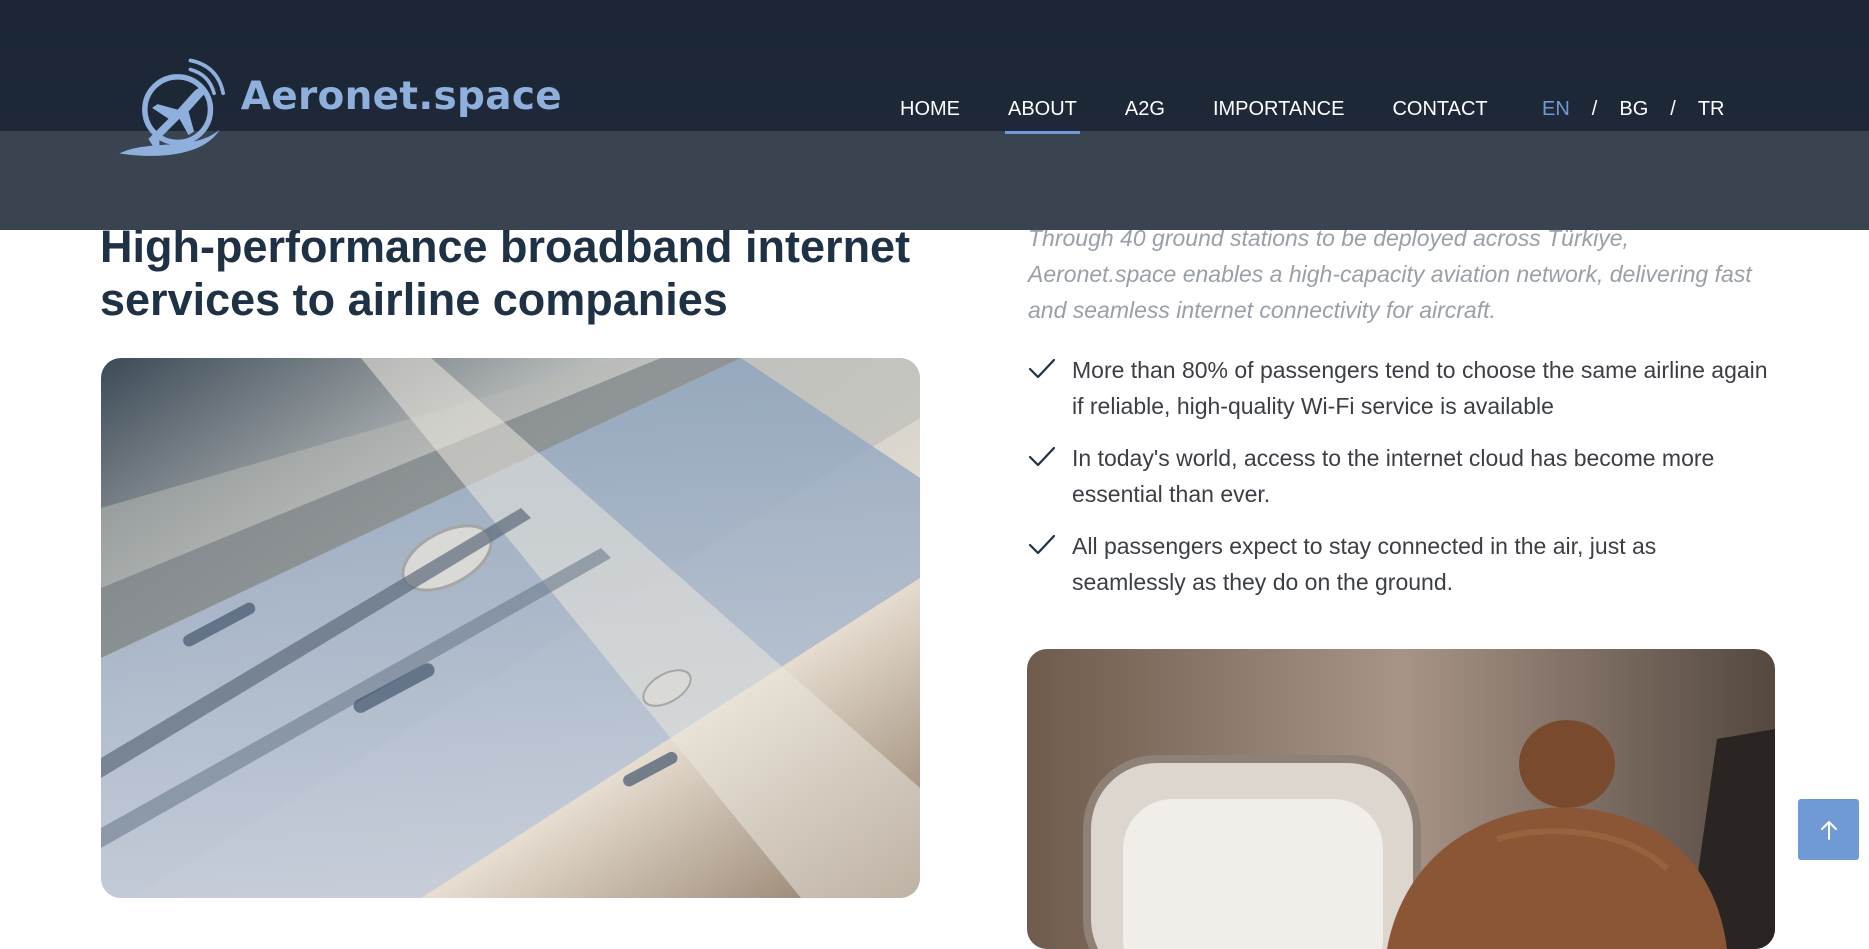 Image resolution: width=1869 pixels, height=949 pixels. Describe the element at coordinates (1439, 114) in the screenshot. I see `nav-contact: CONTACT` at that location.